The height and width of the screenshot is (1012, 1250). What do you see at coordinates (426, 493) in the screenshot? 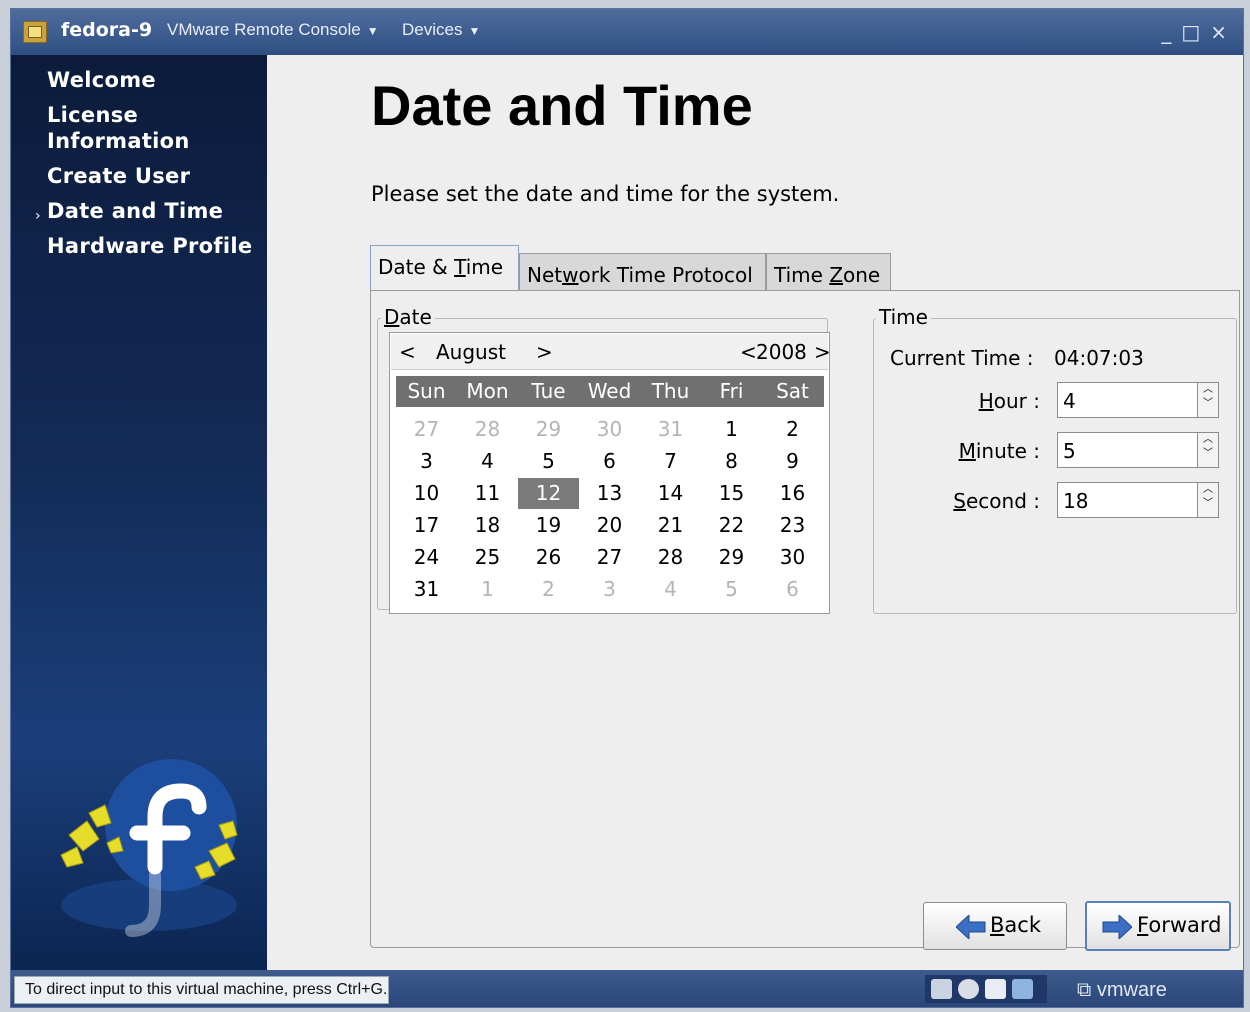
I see `calendar-day: 10` at bounding box center [426, 493].